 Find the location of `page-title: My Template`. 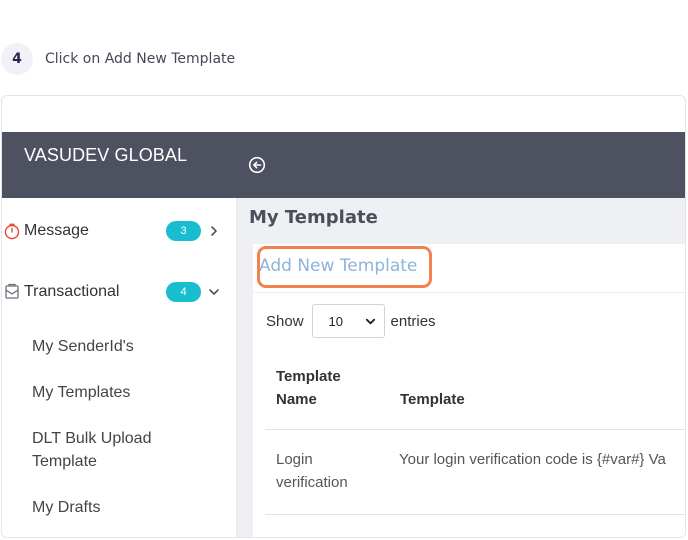

page-title: My Template is located at coordinates (313, 217).